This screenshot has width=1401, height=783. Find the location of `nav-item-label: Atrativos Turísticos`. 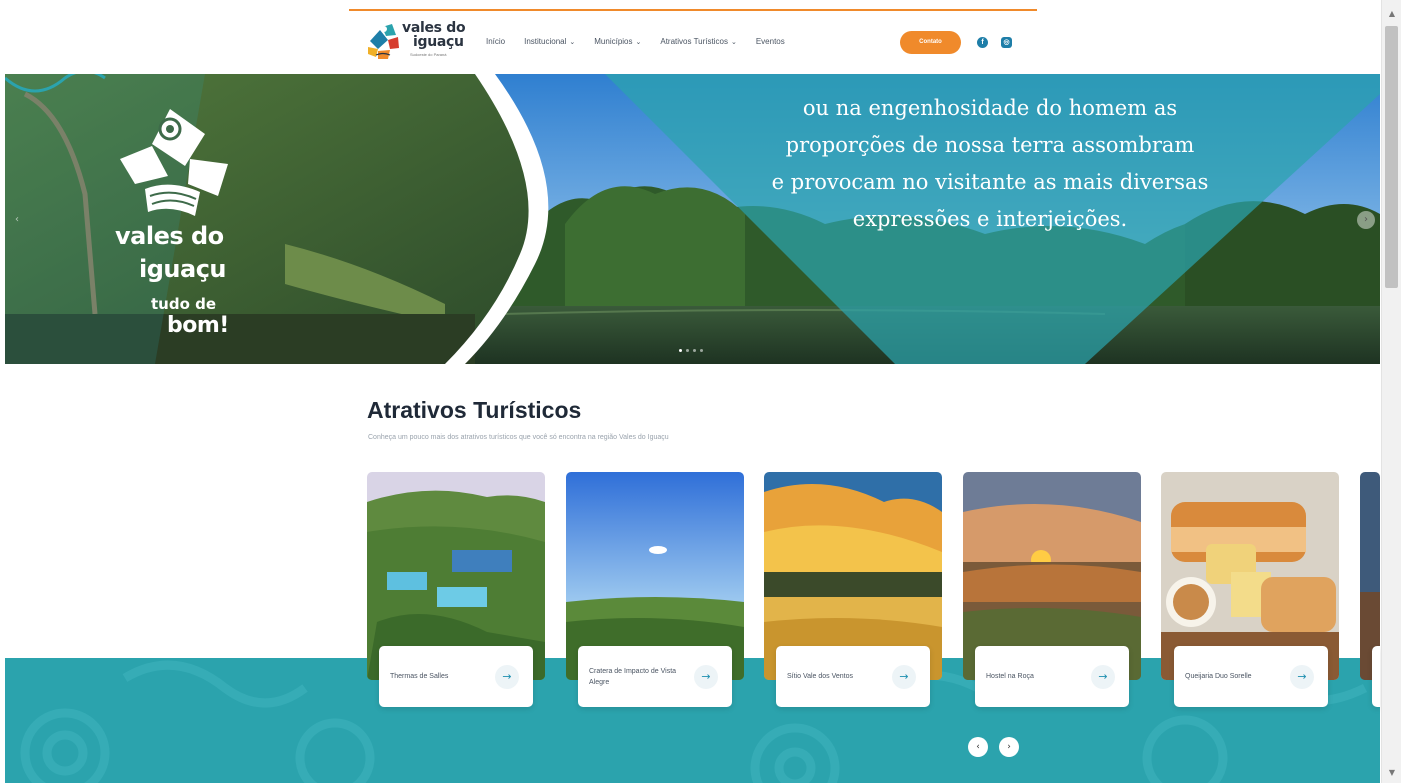

nav-item-label: Atrativos Turísticos is located at coordinates (694, 41).